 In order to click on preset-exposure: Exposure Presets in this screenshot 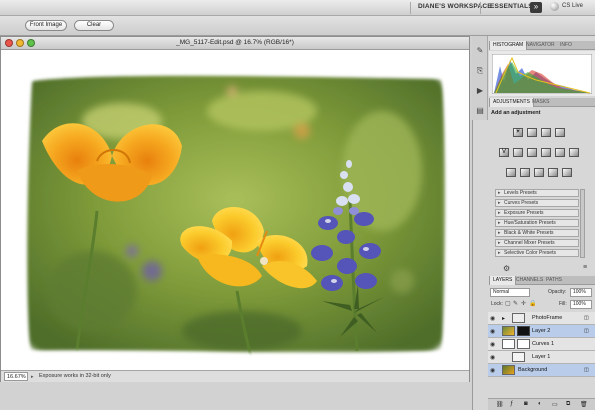, I will do `click(537, 213)`.